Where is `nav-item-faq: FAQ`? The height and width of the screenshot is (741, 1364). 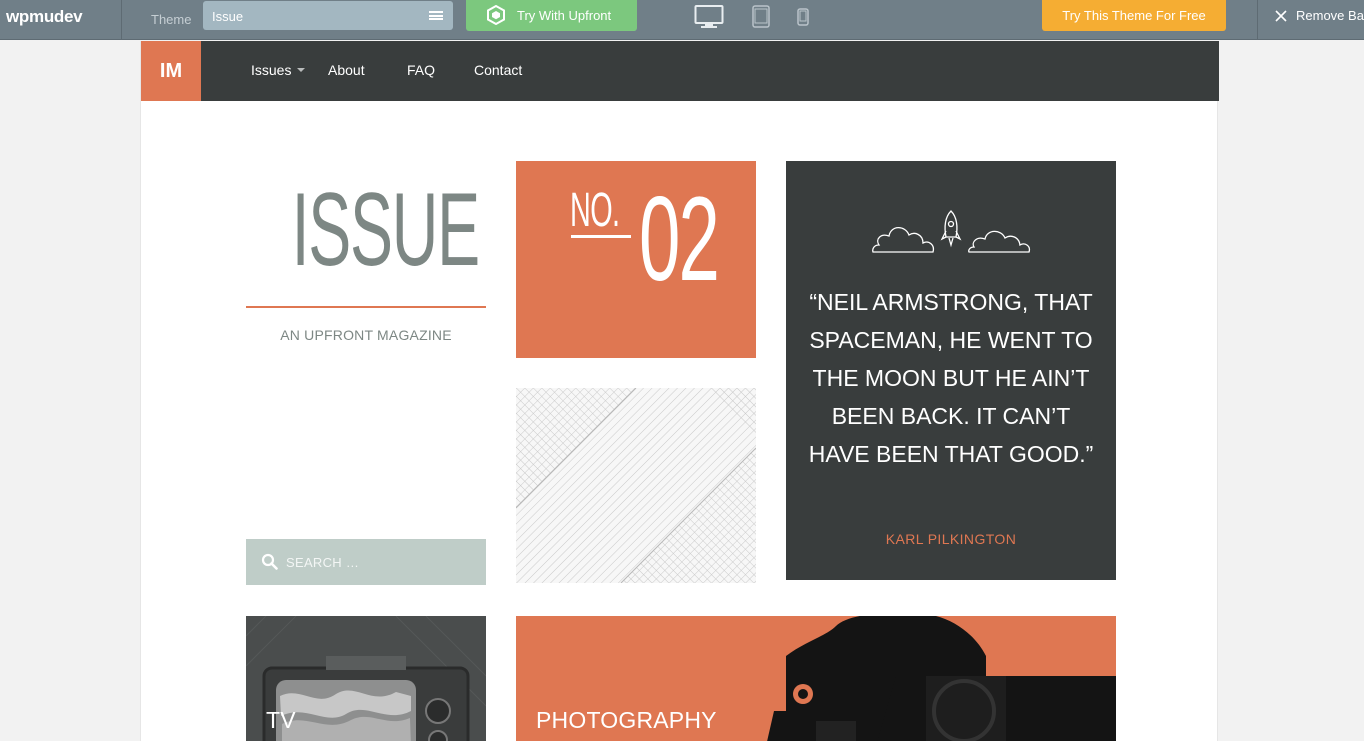
nav-item-faq: FAQ is located at coordinates (421, 70).